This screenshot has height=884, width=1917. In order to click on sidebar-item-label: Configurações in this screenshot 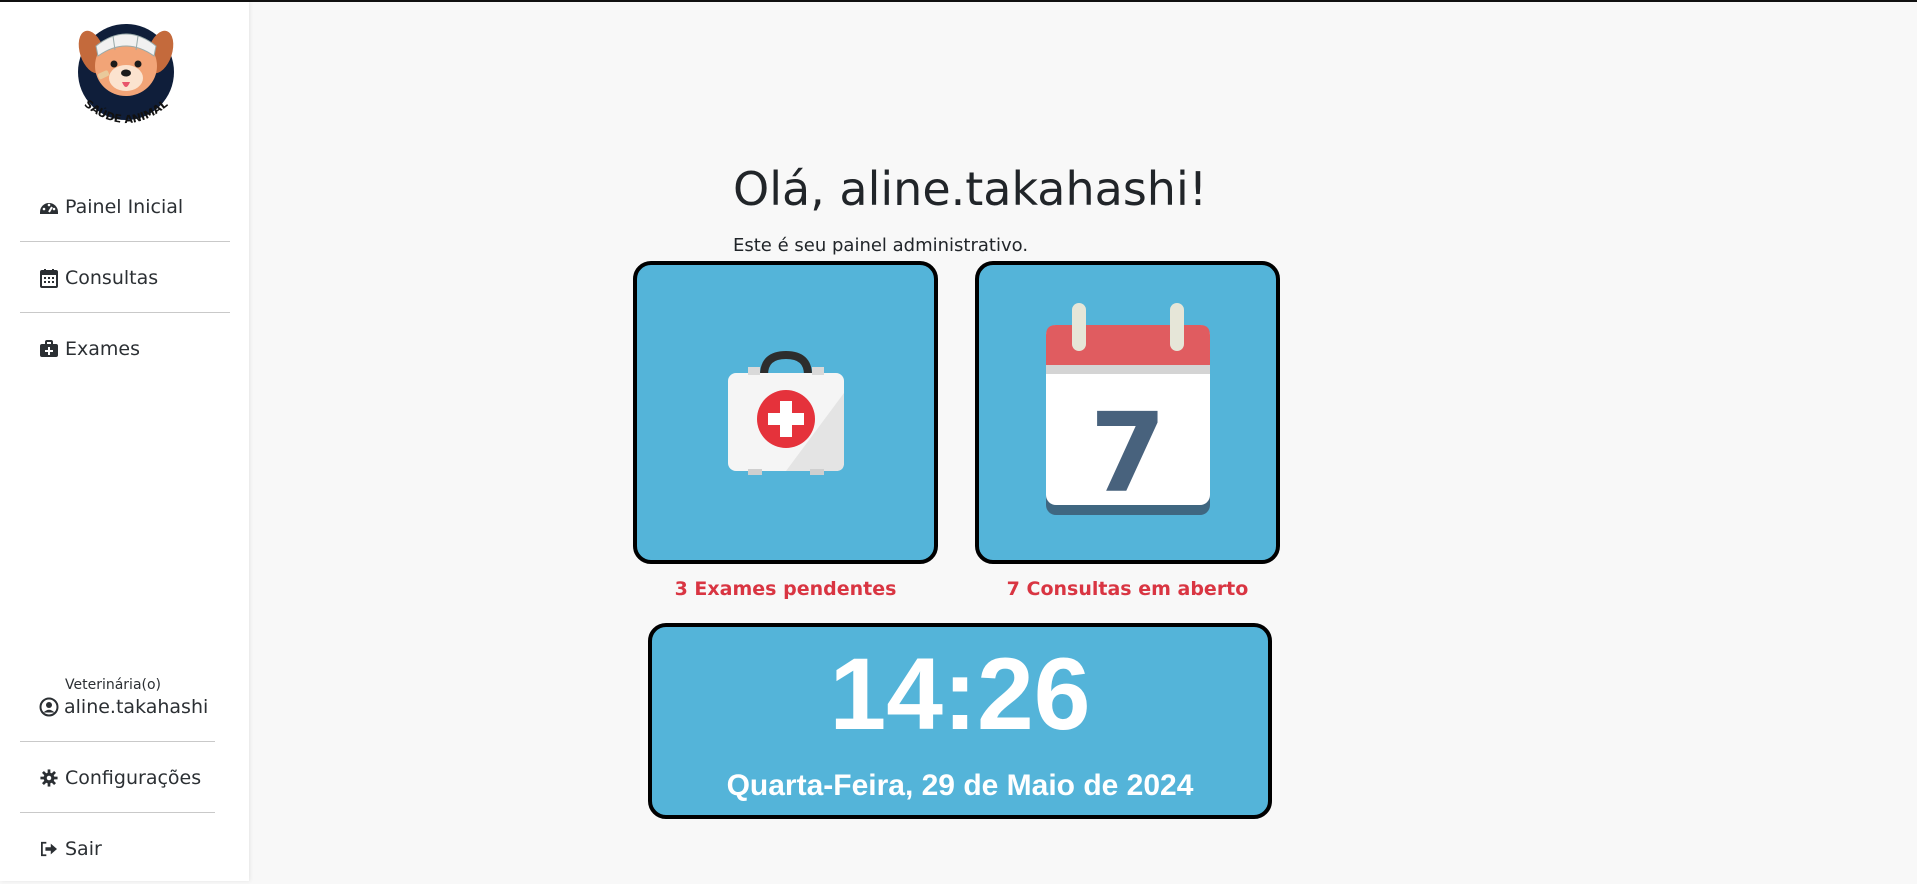, I will do `click(133, 778)`.